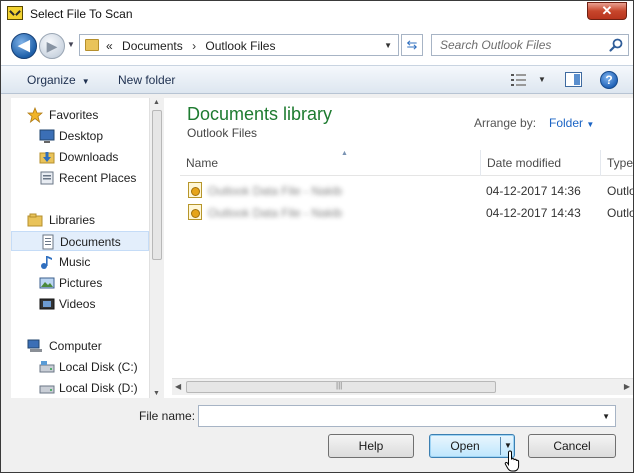 The image size is (634, 473). I want to click on search-input, so click(518, 45).